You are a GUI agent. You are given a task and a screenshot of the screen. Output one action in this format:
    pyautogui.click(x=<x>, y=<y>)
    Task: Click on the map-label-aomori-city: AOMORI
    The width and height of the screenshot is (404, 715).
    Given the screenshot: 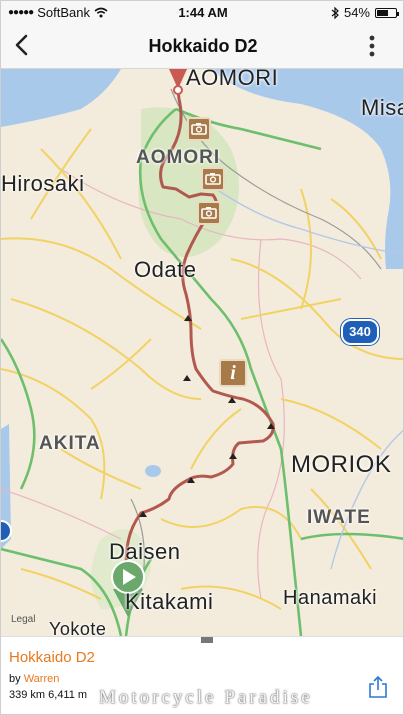 What is the action you would take?
    pyautogui.click(x=232, y=79)
    